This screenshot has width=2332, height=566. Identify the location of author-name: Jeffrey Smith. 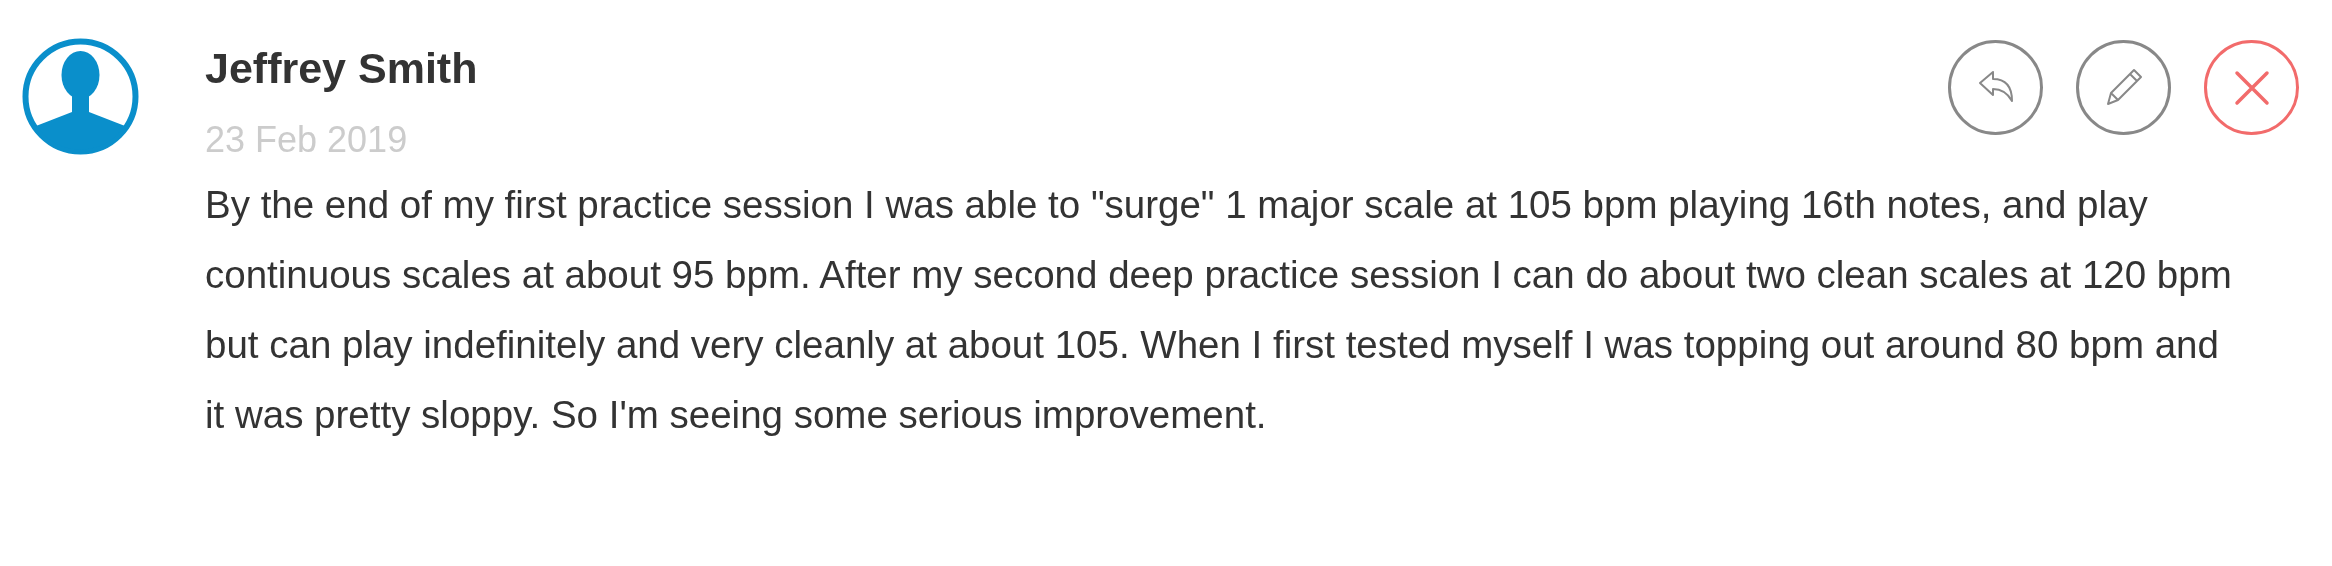
(341, 68).